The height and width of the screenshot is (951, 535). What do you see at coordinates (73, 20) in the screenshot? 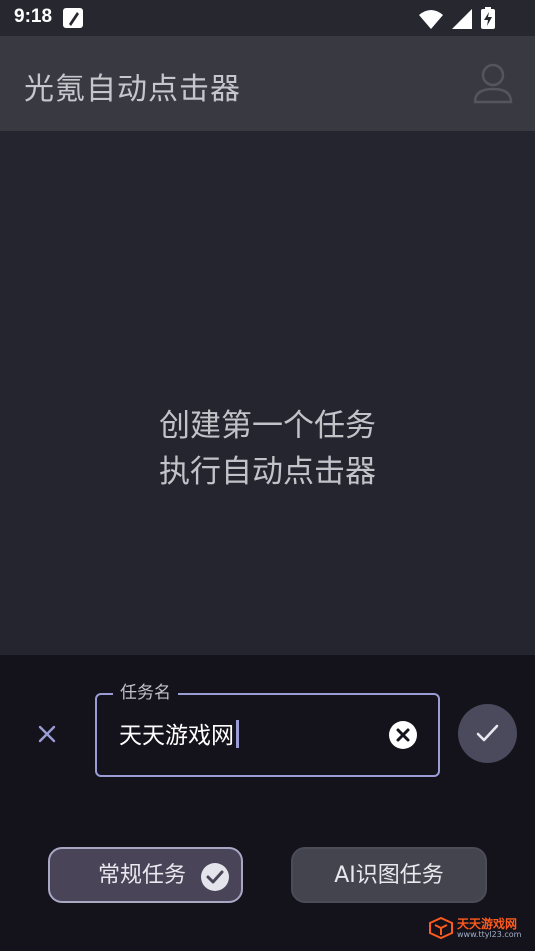
I see `edit-note-icon` at bounding box center [73, 20].